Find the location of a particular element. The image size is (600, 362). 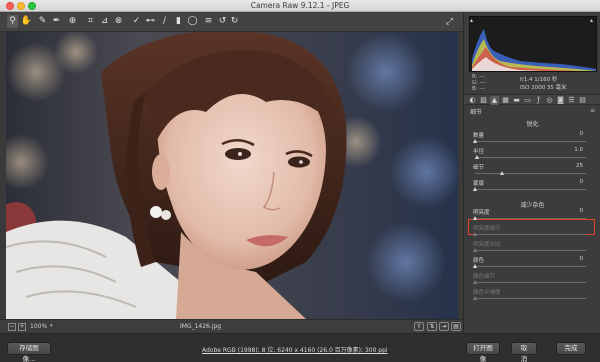

slider-label: 颜色平滑度 is located at coordinates (487, 293).